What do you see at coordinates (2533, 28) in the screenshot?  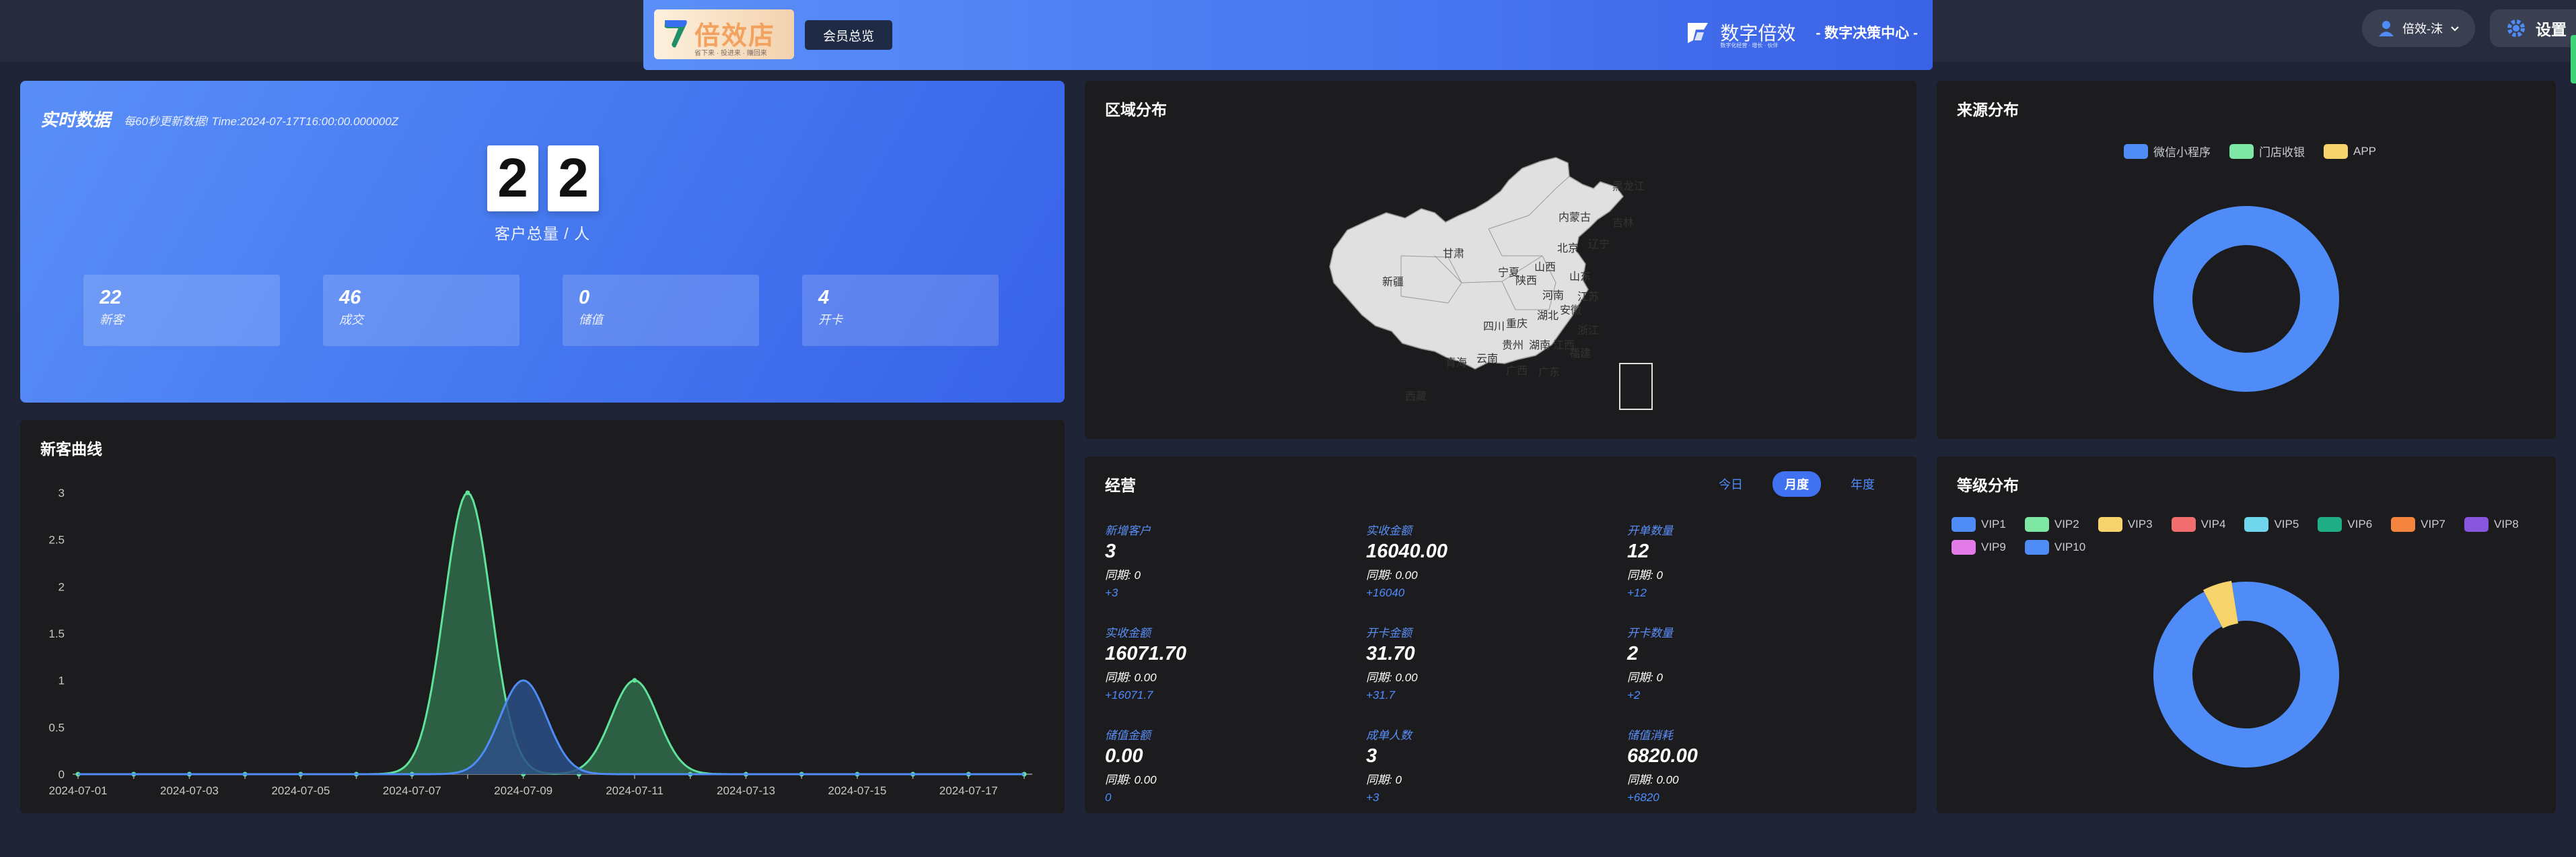 I see `settings-button: 设置` at bounding box center [2533, 28].